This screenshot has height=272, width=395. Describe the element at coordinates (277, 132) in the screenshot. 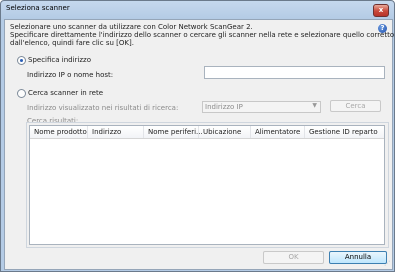

I see `column-header-power-supply: Alimentatore` at that location.